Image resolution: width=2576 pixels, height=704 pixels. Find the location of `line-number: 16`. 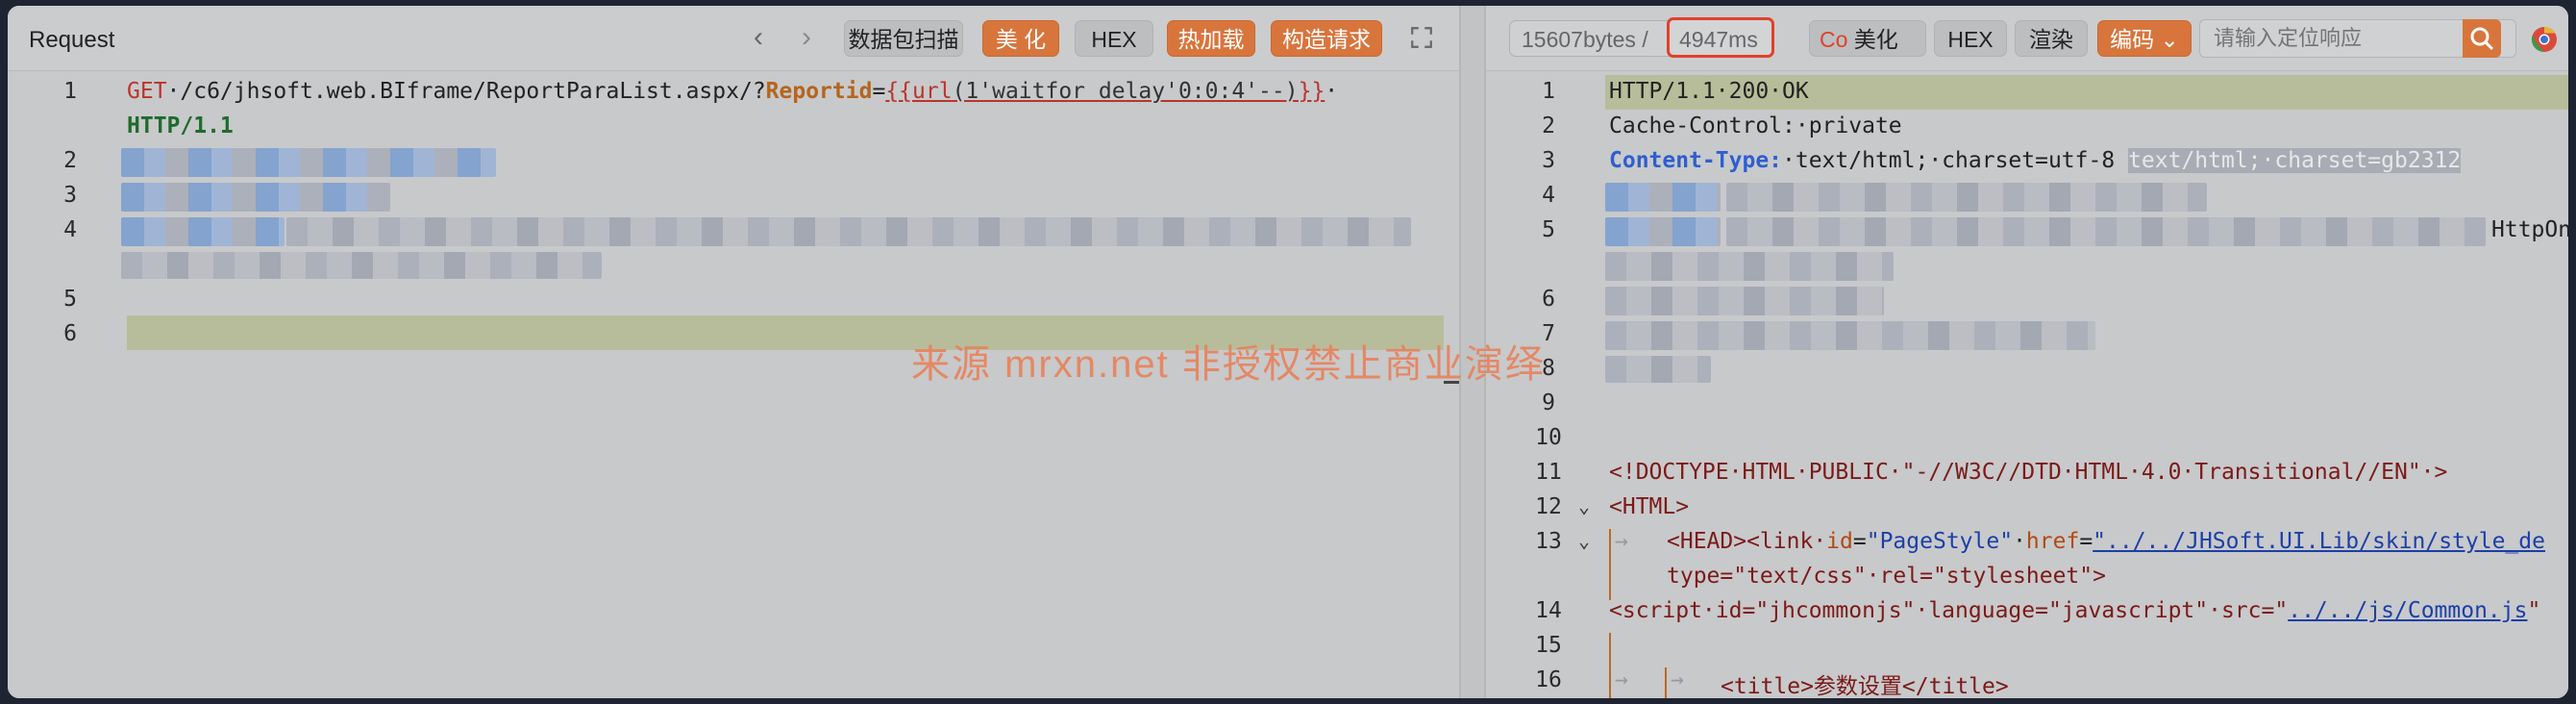

line-number: 16 is located at coordinates (1549, 679).